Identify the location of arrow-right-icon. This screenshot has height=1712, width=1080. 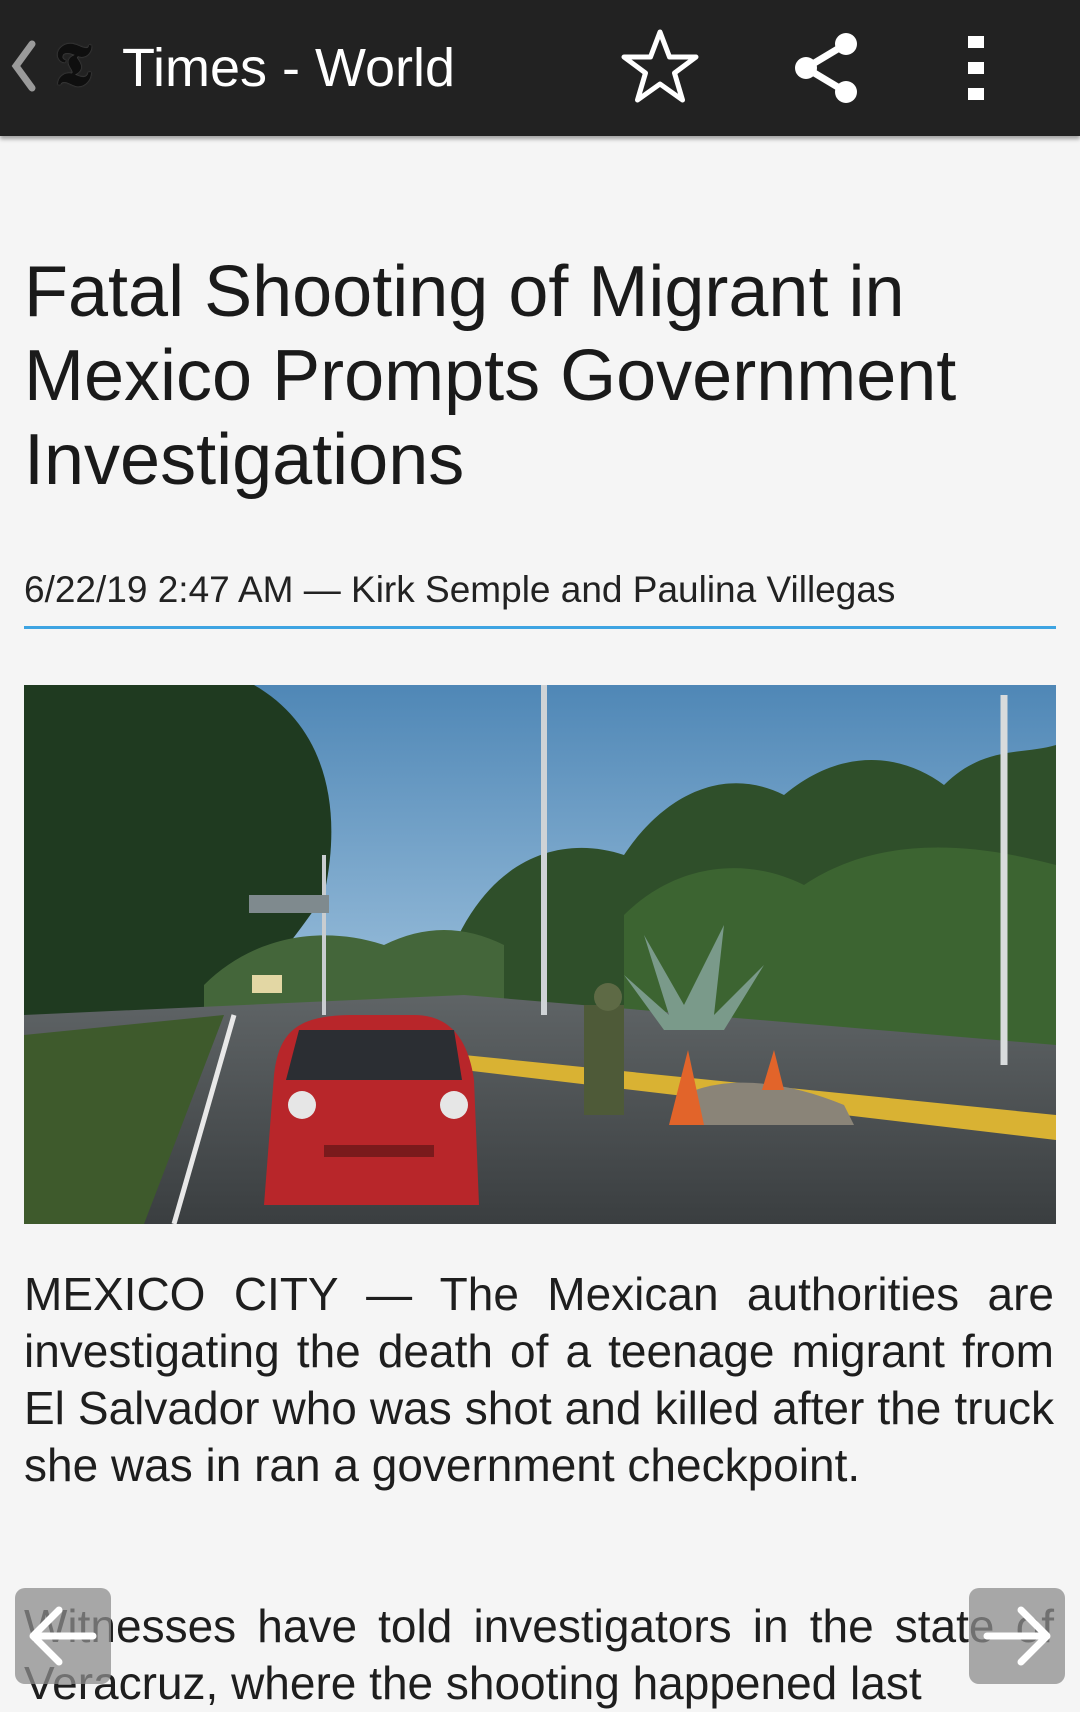
(1017, 1636).